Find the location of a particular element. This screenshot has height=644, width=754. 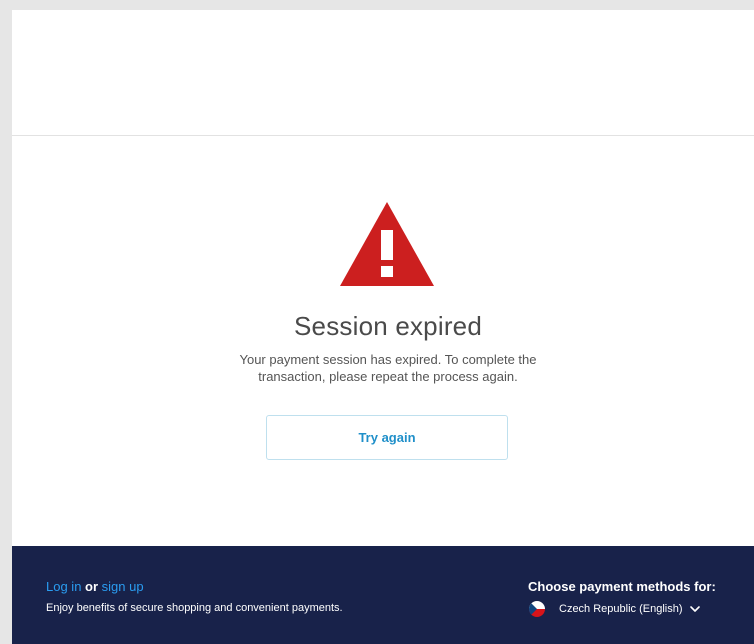

chevron-down-icon is located at coordinates (694, 609).